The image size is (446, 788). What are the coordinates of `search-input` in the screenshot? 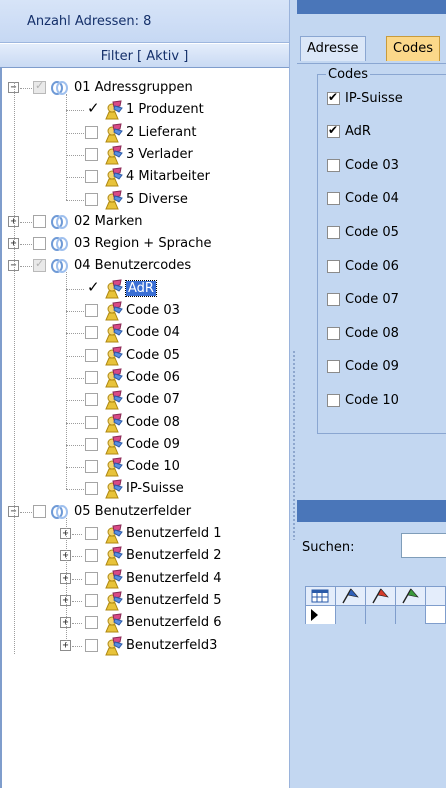 It's located at (423, 545).